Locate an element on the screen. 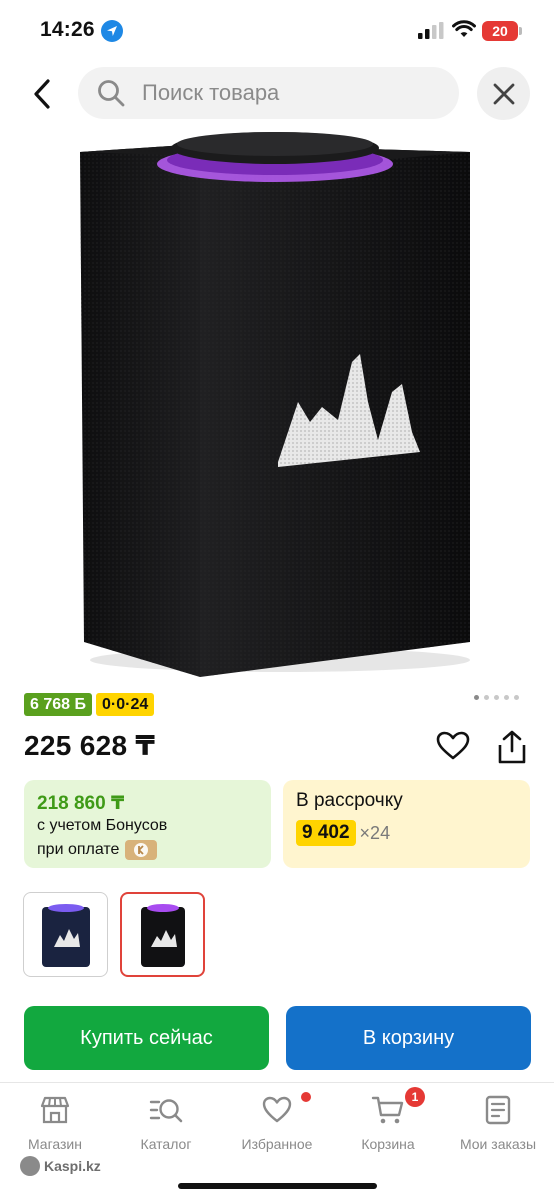 The image size is (554, 1200). variant-thumb-black is located at coordinates (162, 934).